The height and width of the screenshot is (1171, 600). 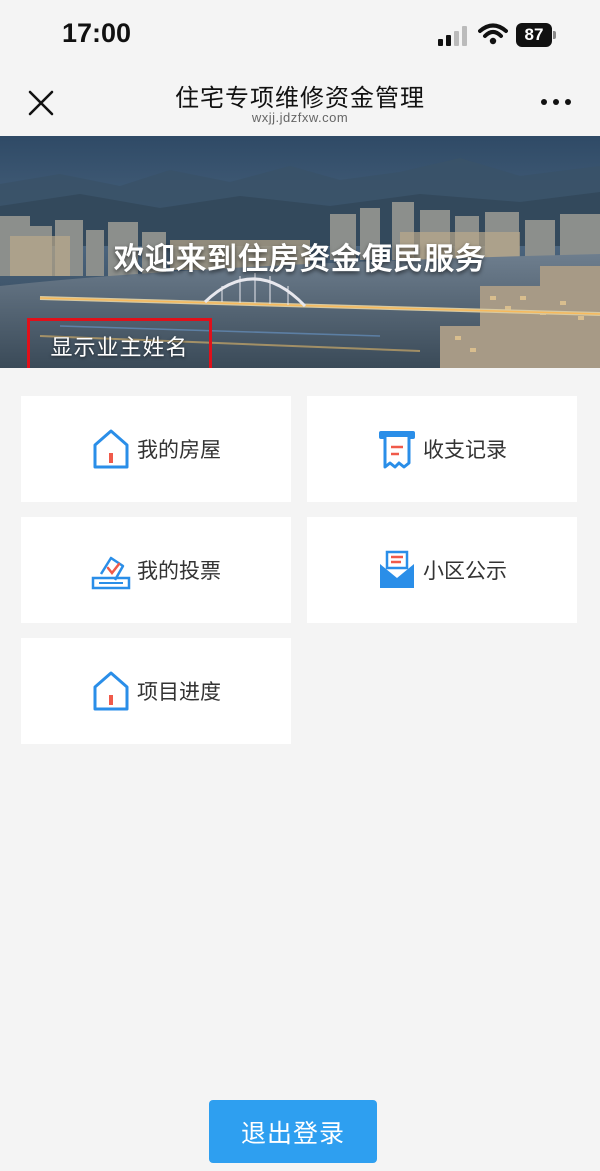 I want to click on nav-bar: 住宅专项维修资金管理 wxjj.jdzfxw.com, so click(x=300, y=103).